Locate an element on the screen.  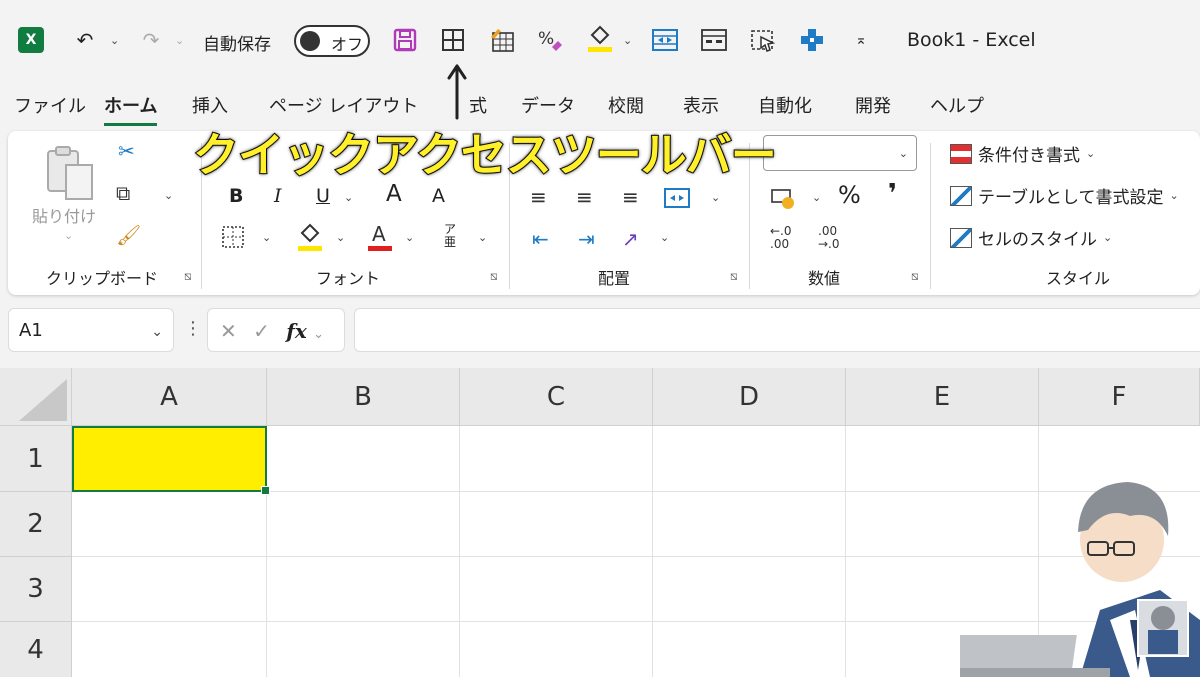
redo-dropdown-caret: ⌄ is located at coordinates (179, 40).